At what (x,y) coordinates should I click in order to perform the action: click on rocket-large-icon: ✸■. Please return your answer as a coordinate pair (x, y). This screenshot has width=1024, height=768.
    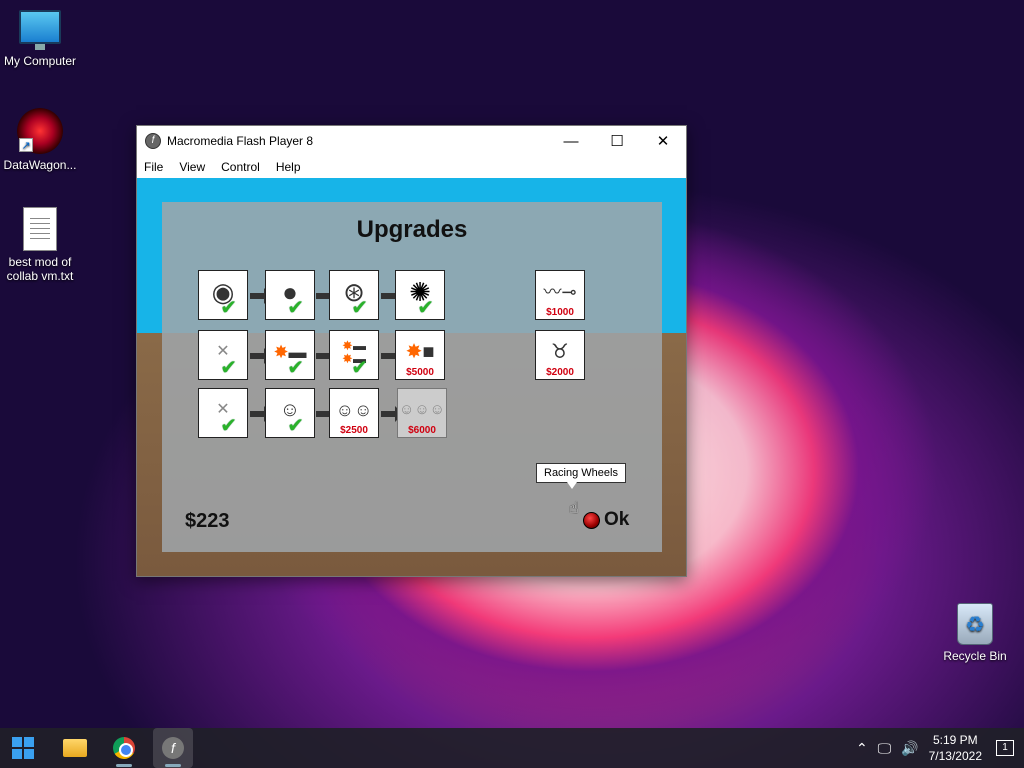
    Looking at the image, I should click on (420, 352).